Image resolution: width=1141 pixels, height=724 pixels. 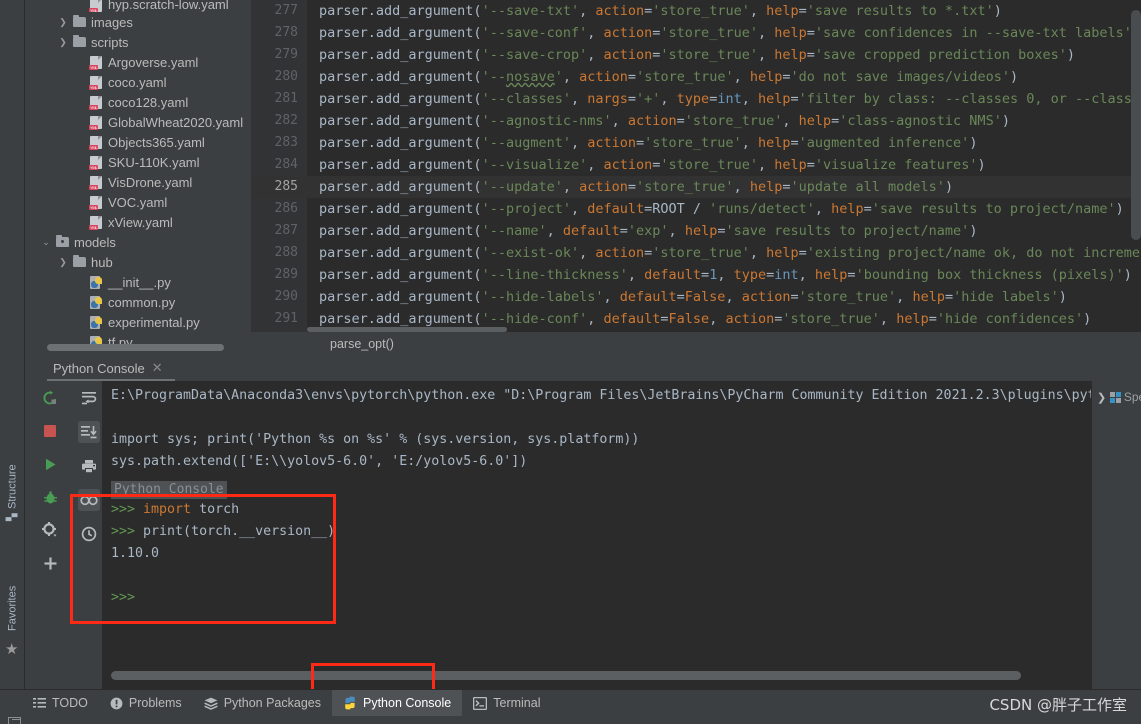 What do you see at coordinates (138, 102) in the screenshot?
I see `tree-item-coco128-yaml: · coco128.yaml` at bounding box center [138, 102].